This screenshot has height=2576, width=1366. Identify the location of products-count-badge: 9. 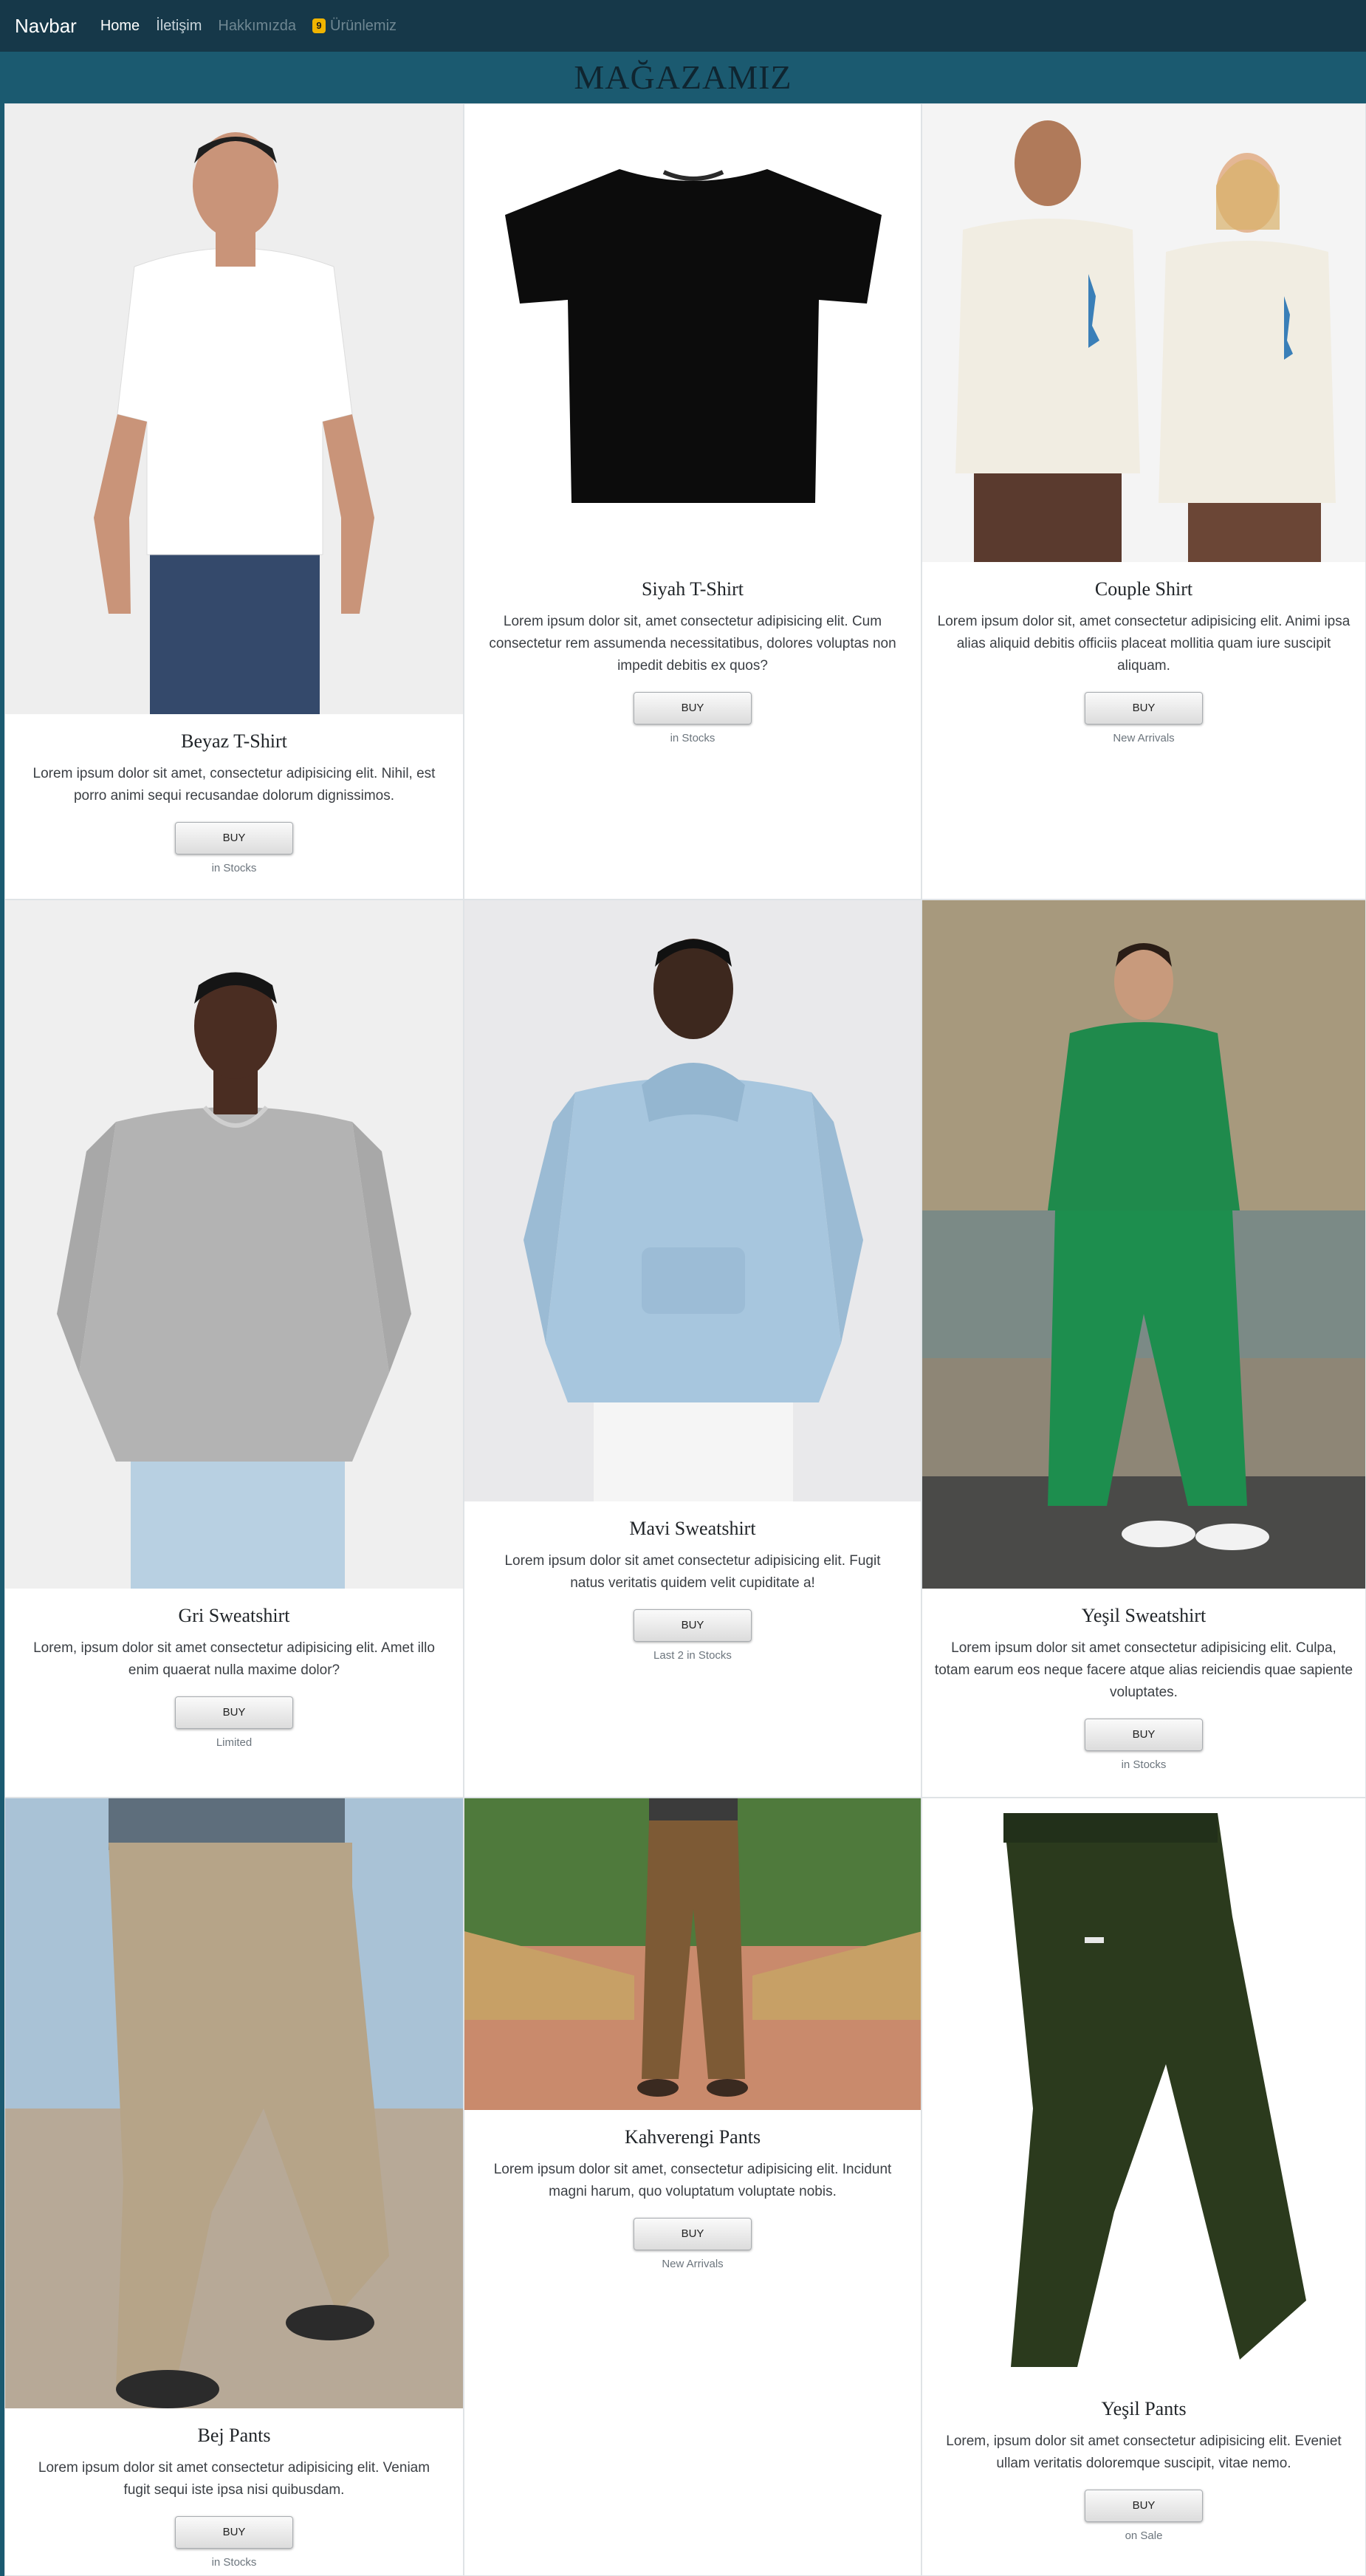
(319, 25).